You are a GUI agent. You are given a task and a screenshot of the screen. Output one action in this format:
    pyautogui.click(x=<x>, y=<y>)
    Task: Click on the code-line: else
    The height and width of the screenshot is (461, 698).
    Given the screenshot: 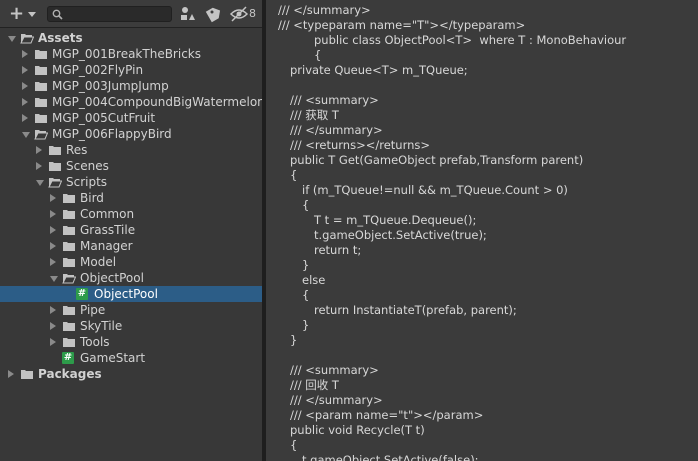 What is the action you would take?
    pyautogui.click(x=314, y=280)
    